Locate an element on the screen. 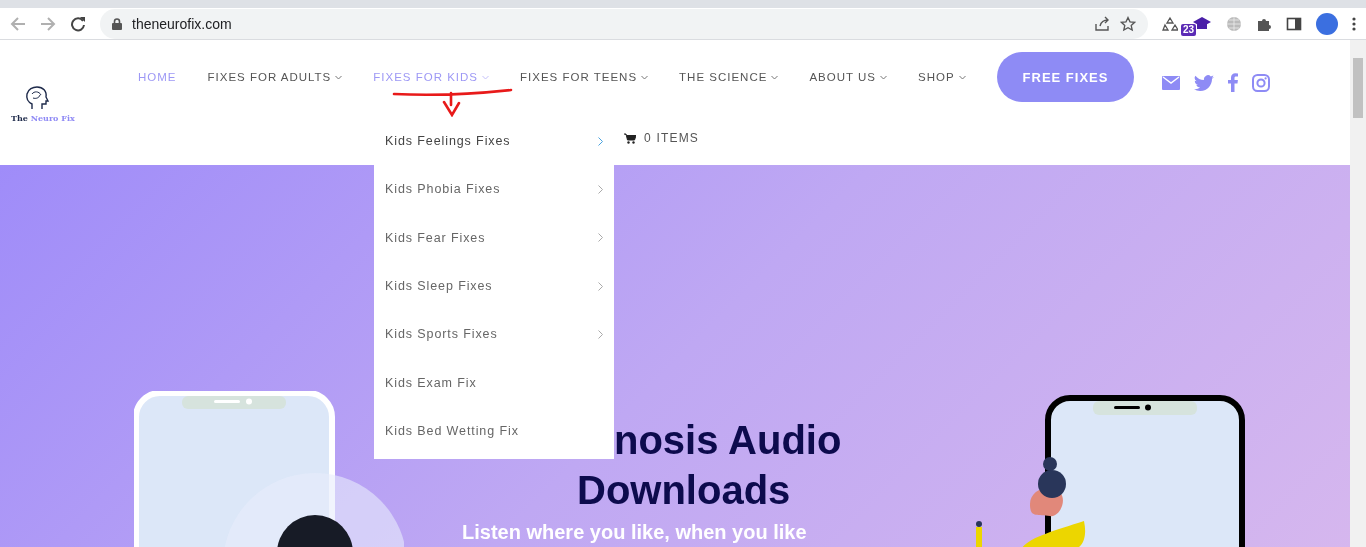 This screenshot has height=547, width=1366. share-icon is located at coordinates (1102, 23).